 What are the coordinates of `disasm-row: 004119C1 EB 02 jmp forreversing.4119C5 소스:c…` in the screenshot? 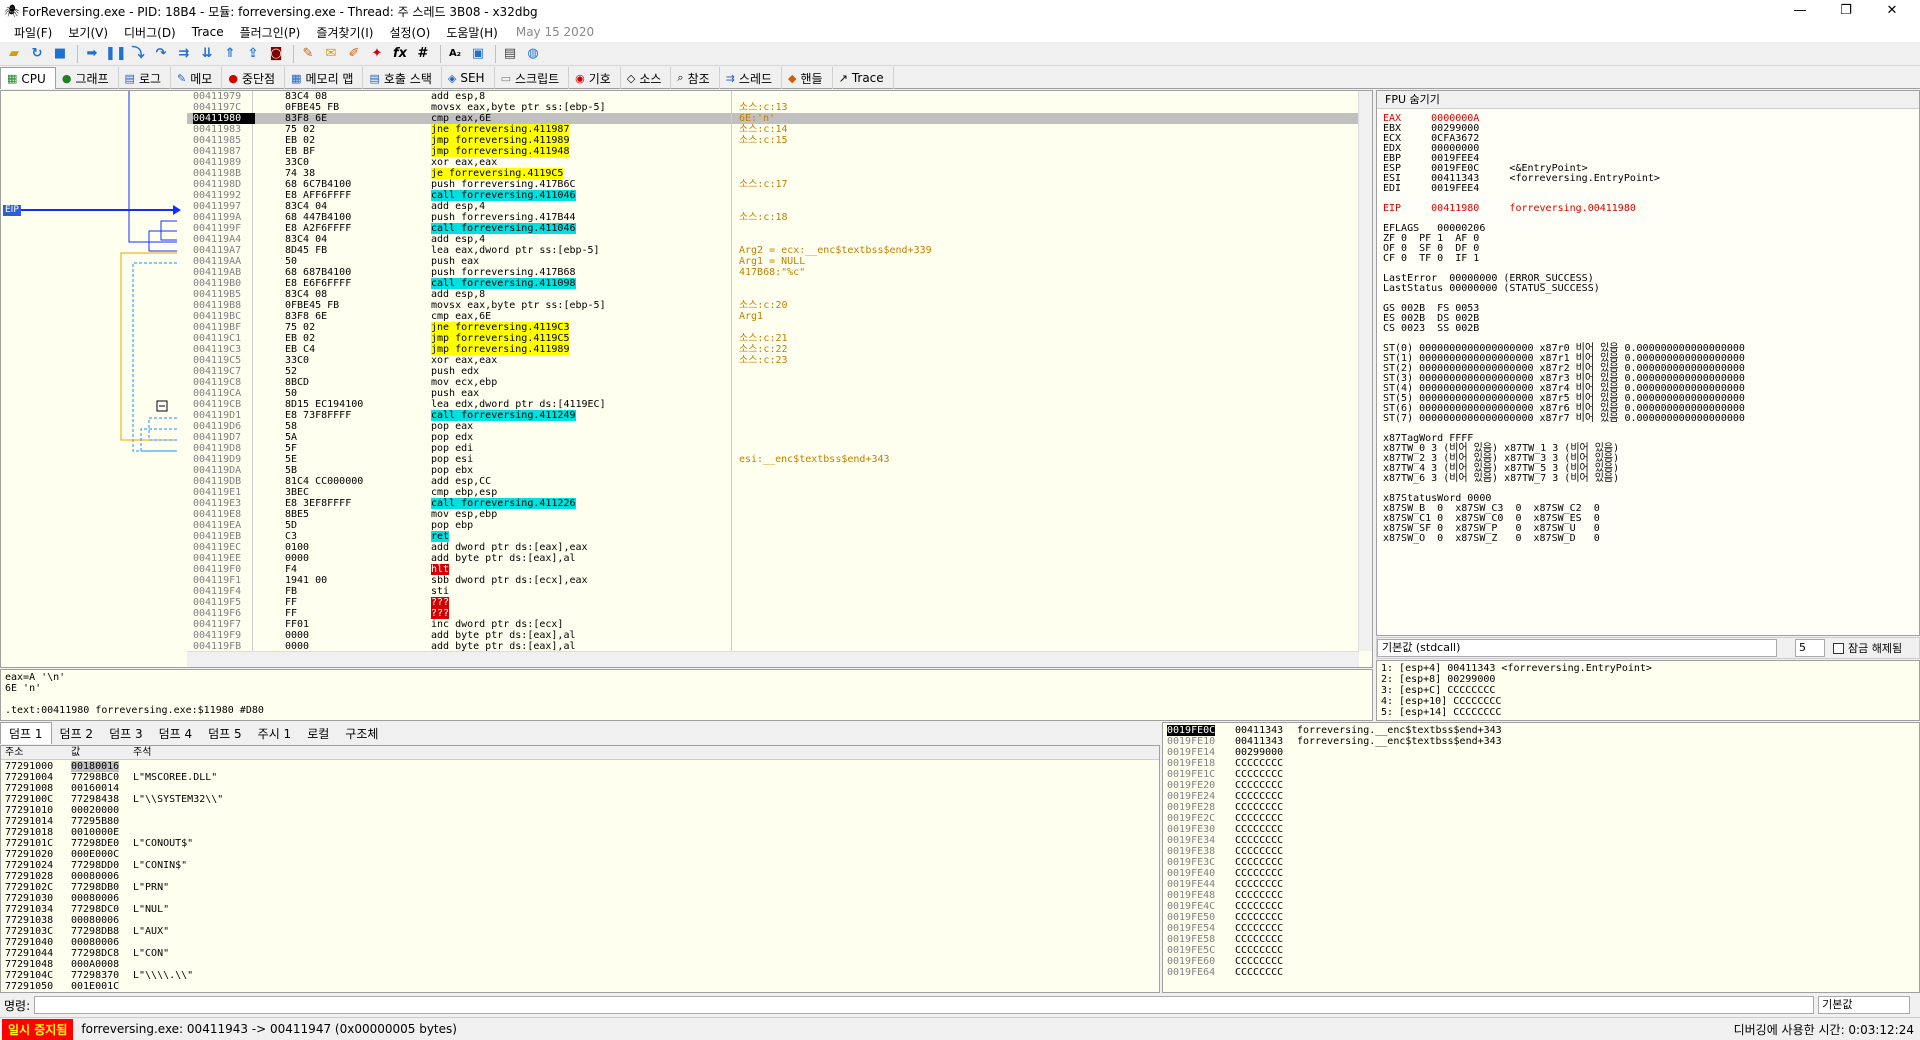 It's located at (773, 338).